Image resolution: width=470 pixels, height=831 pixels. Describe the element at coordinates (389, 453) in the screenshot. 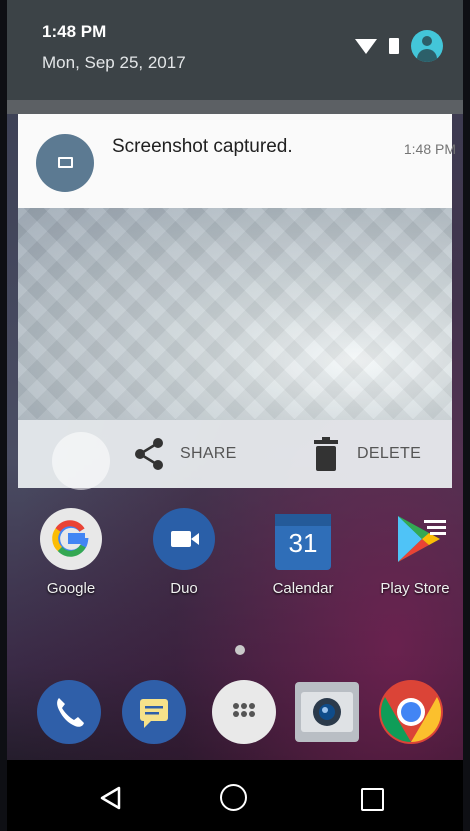

I see `delete-label: DELETE` at that location.